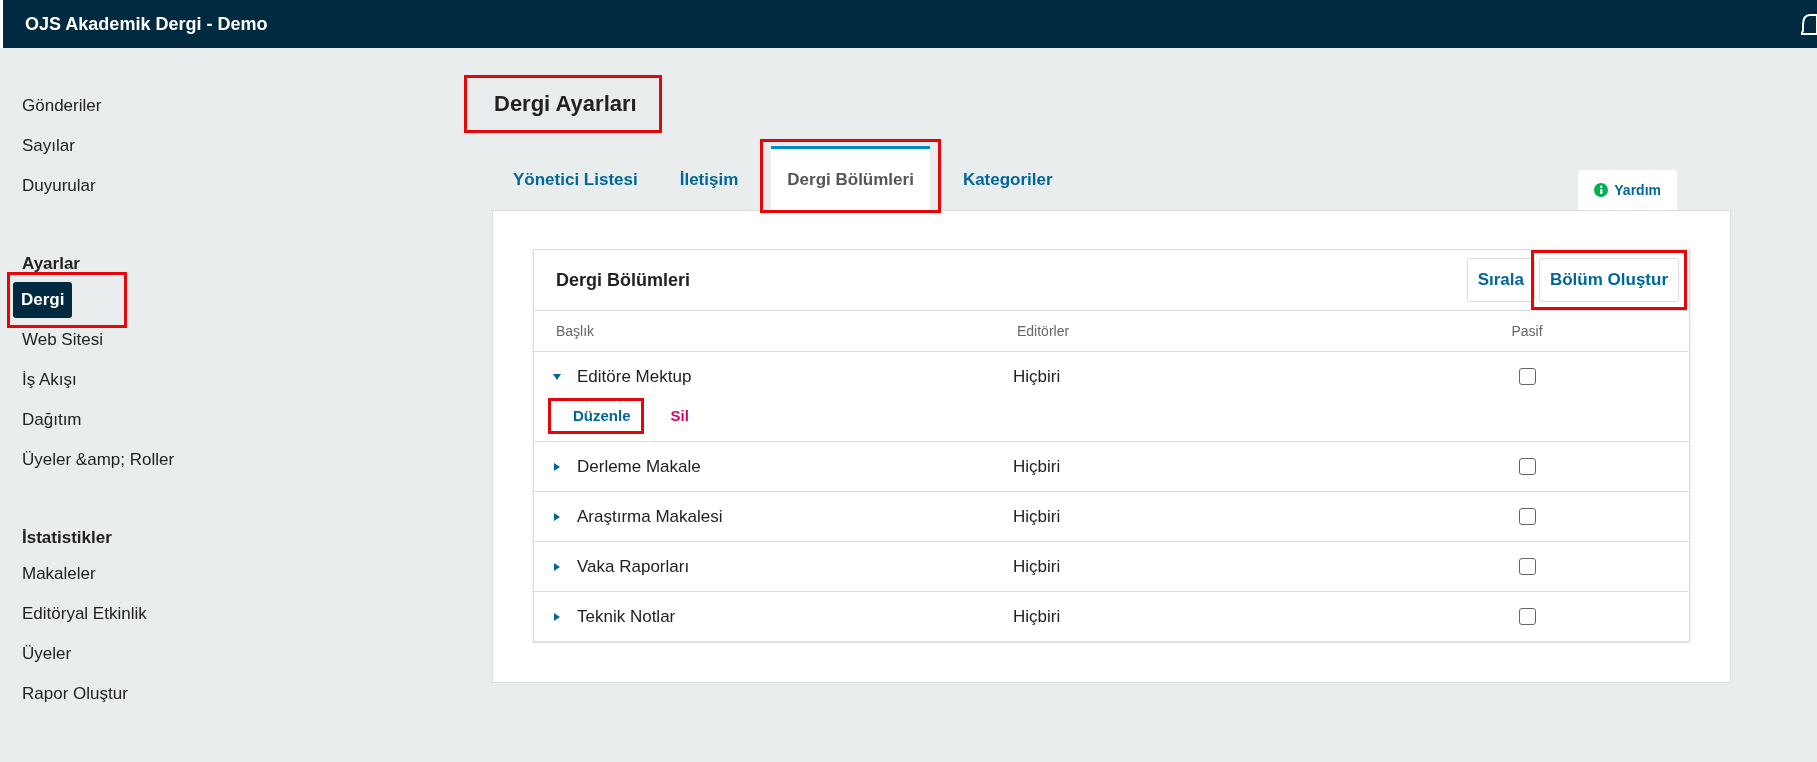 The width and height of the screenshot is (1817, 762). What do you see at coordinates (75, 694) in the screenshot?
I see `sidebar-item: Rapor Oluştur` at bounding box center [75, 694].